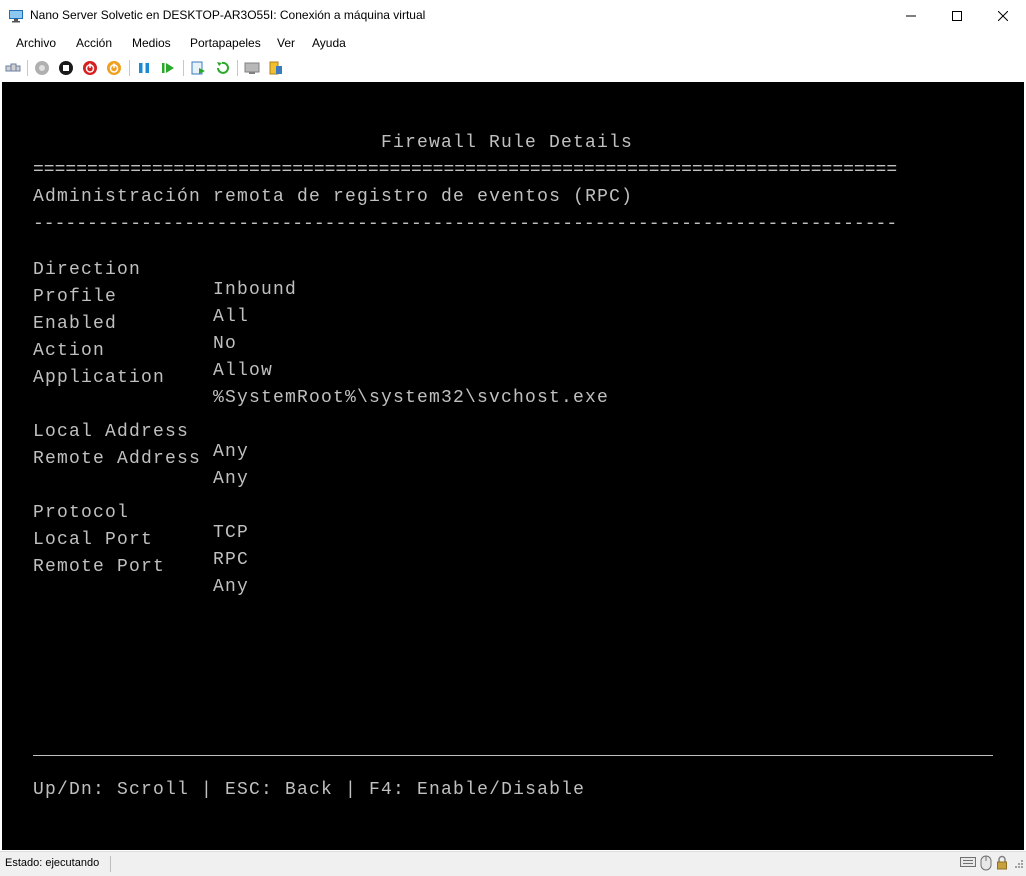  What do you see at coordinates (986, 865) in the screenshot?
I see `mouse-icon` at bounding box center [986, 865].